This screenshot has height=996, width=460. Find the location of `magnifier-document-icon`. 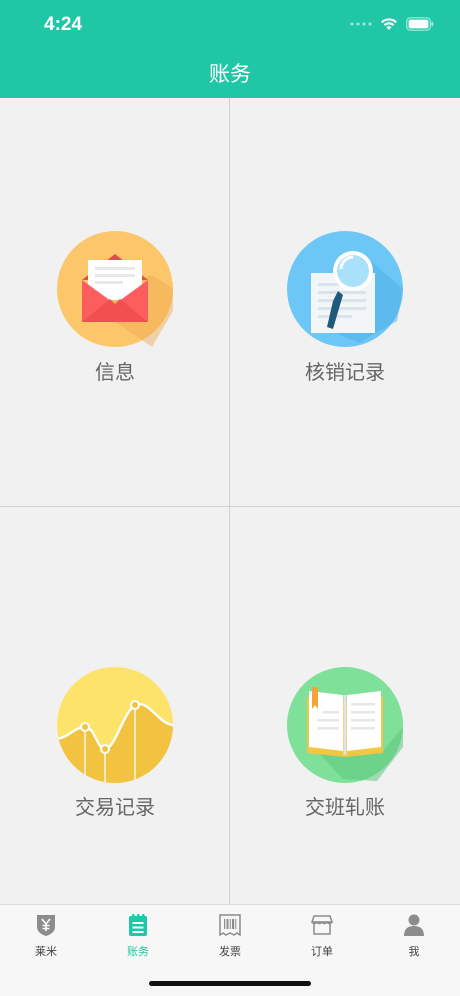

magnifier-document-icon is located at coordinates (345, 289).